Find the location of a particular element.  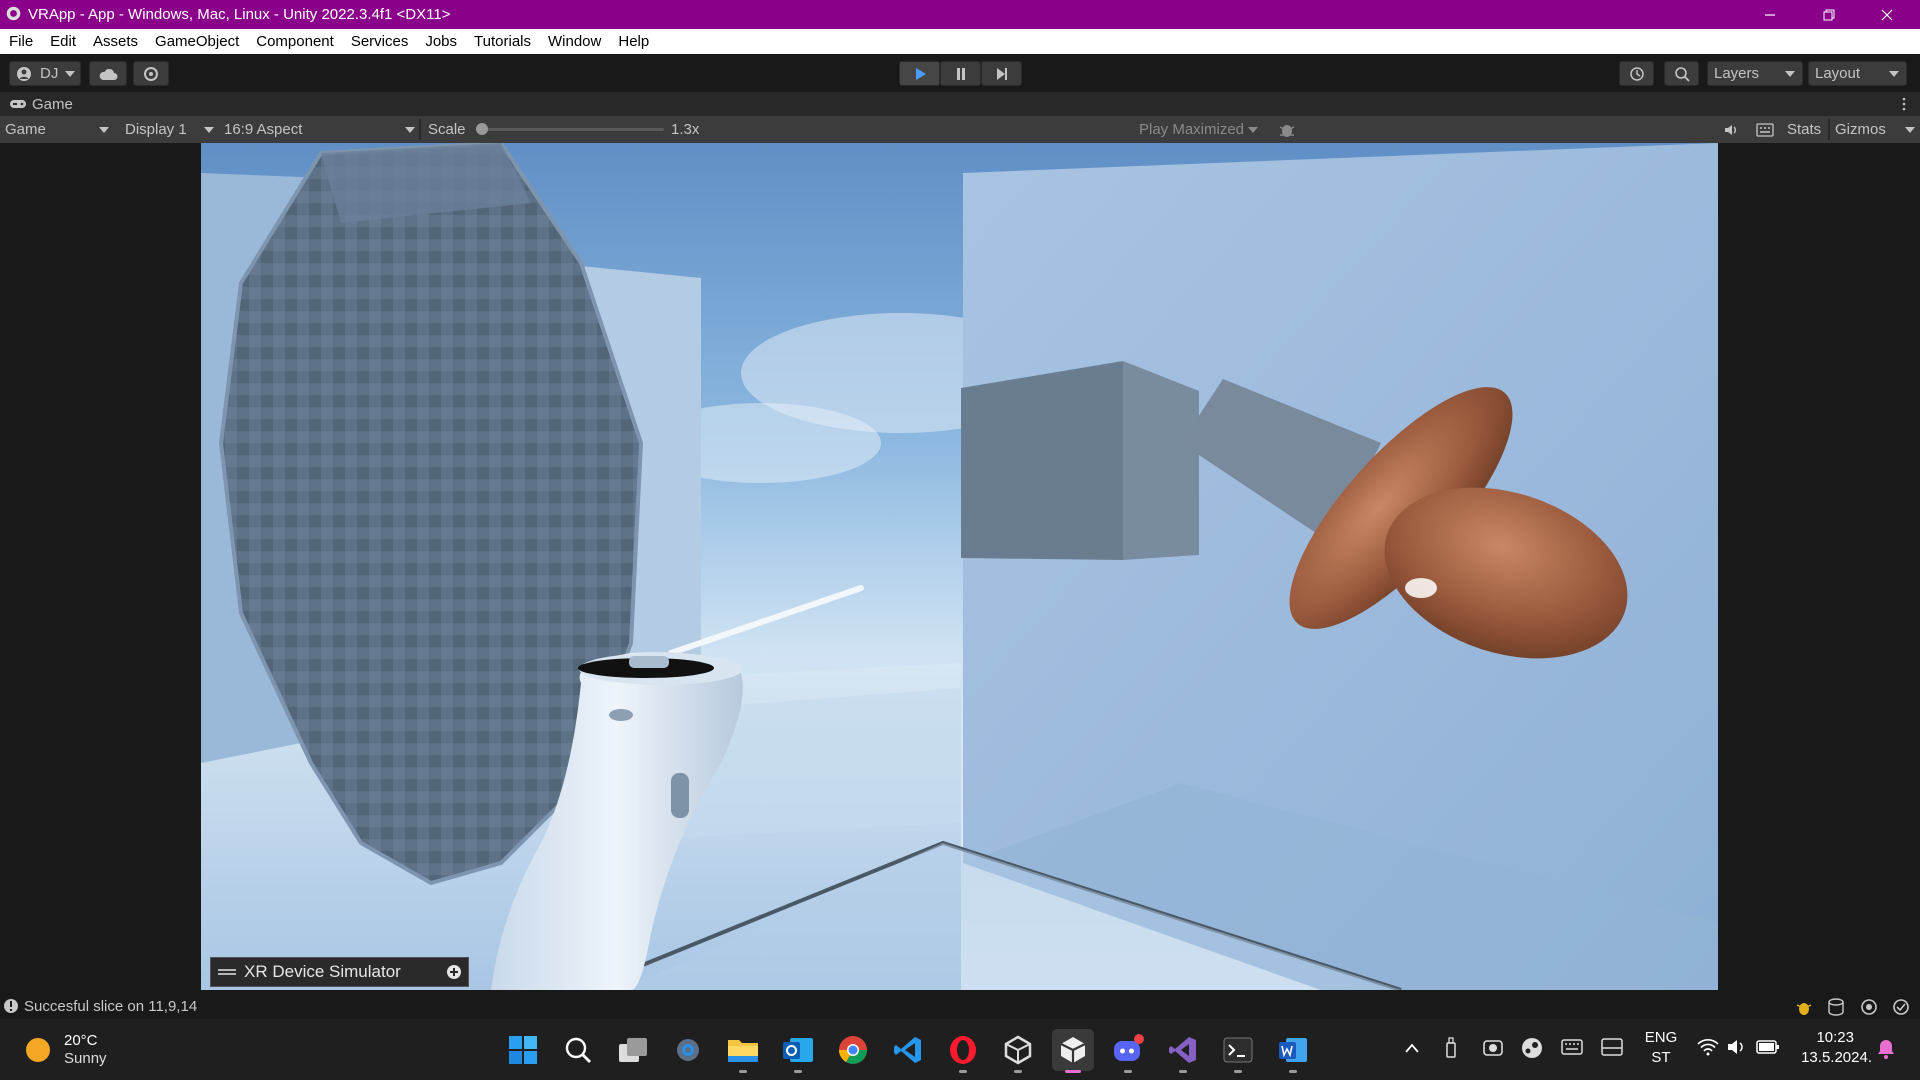

expand-plus-icon is located at coordinates (454, 972).